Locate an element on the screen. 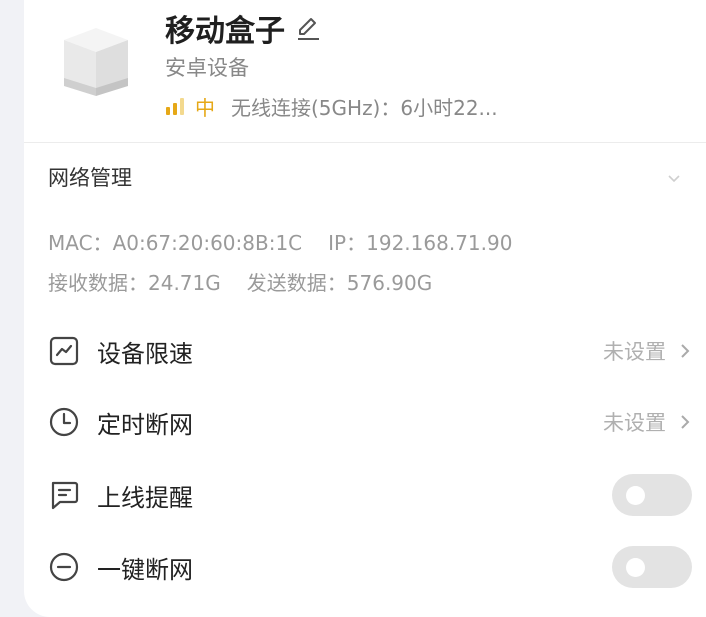  clock-icon is located at coordinates (64, 422).